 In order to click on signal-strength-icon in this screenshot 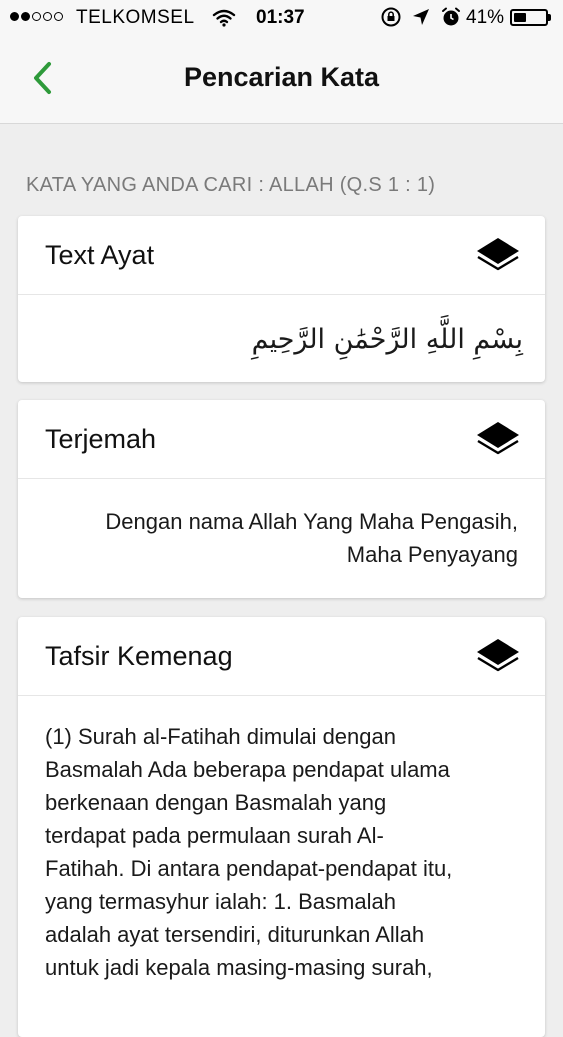, I will do `click(36, 16)`.